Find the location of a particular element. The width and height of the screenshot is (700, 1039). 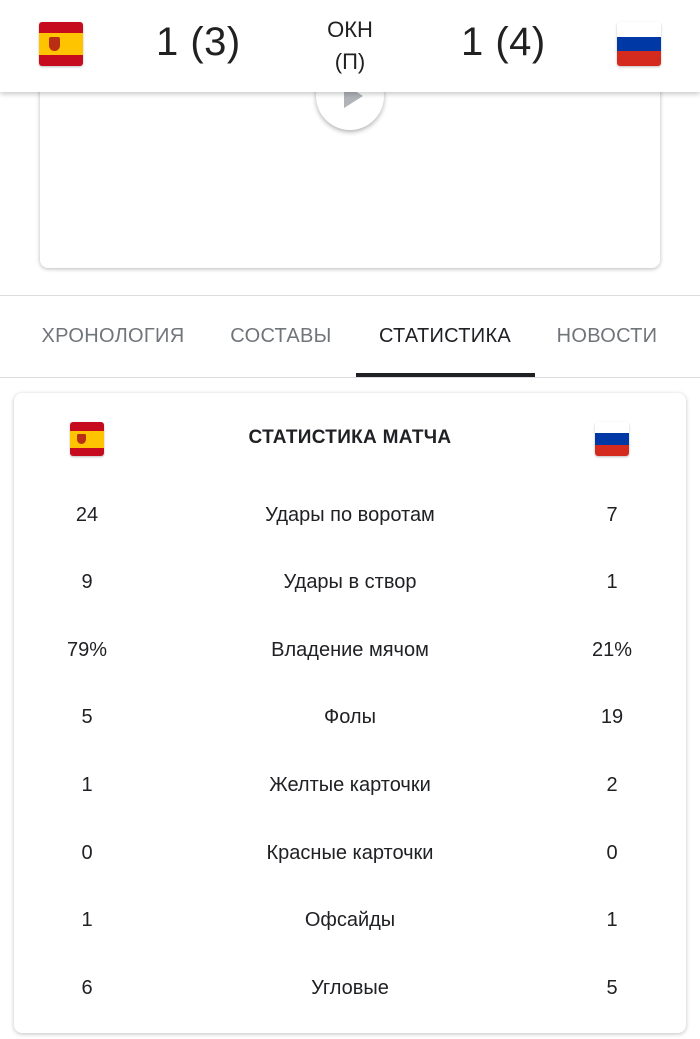

stat-row-offsides: 1 Офсайды 1 is located at coordinates (350, 920).